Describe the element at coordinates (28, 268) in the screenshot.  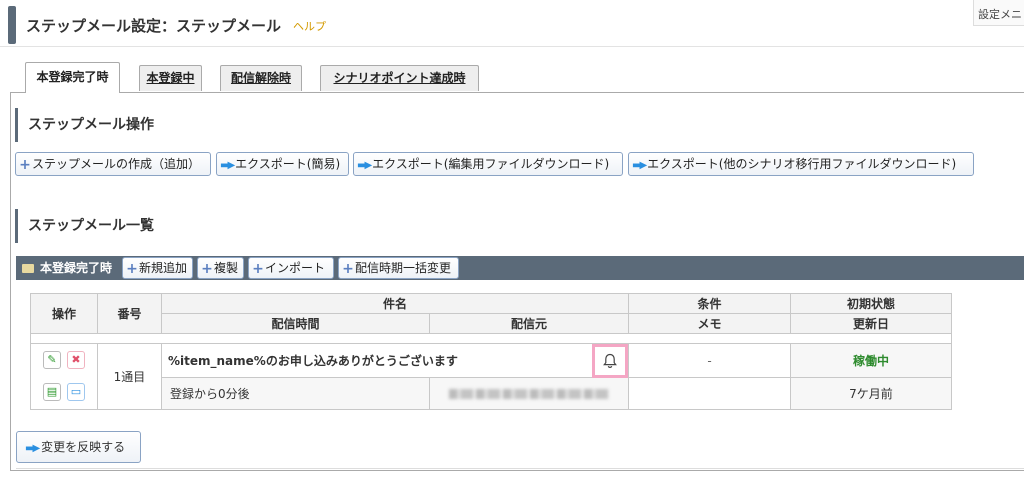
I see `folder-icon` at that location.